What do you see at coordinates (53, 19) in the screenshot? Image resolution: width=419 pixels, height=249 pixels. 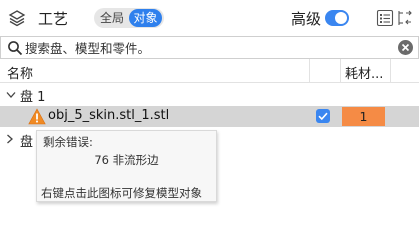 I see `process-title: 工艺` at bounding box center [53, 19].